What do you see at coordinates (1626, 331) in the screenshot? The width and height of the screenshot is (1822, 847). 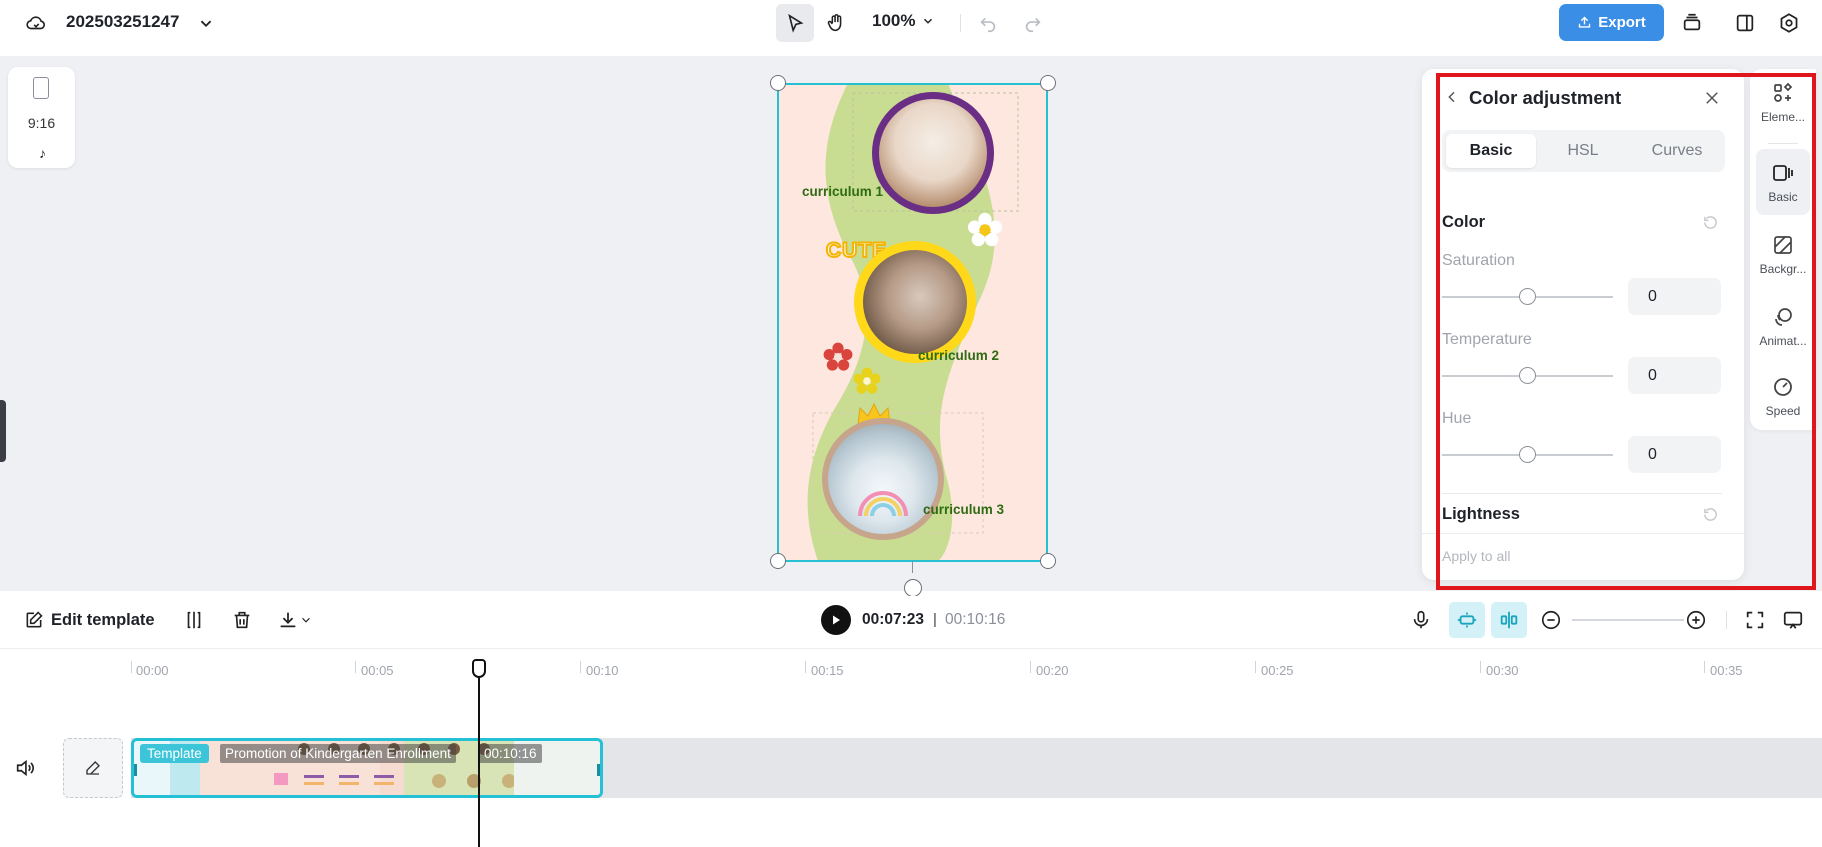 I see `highlight-box` at bounding box center [1626, 331].